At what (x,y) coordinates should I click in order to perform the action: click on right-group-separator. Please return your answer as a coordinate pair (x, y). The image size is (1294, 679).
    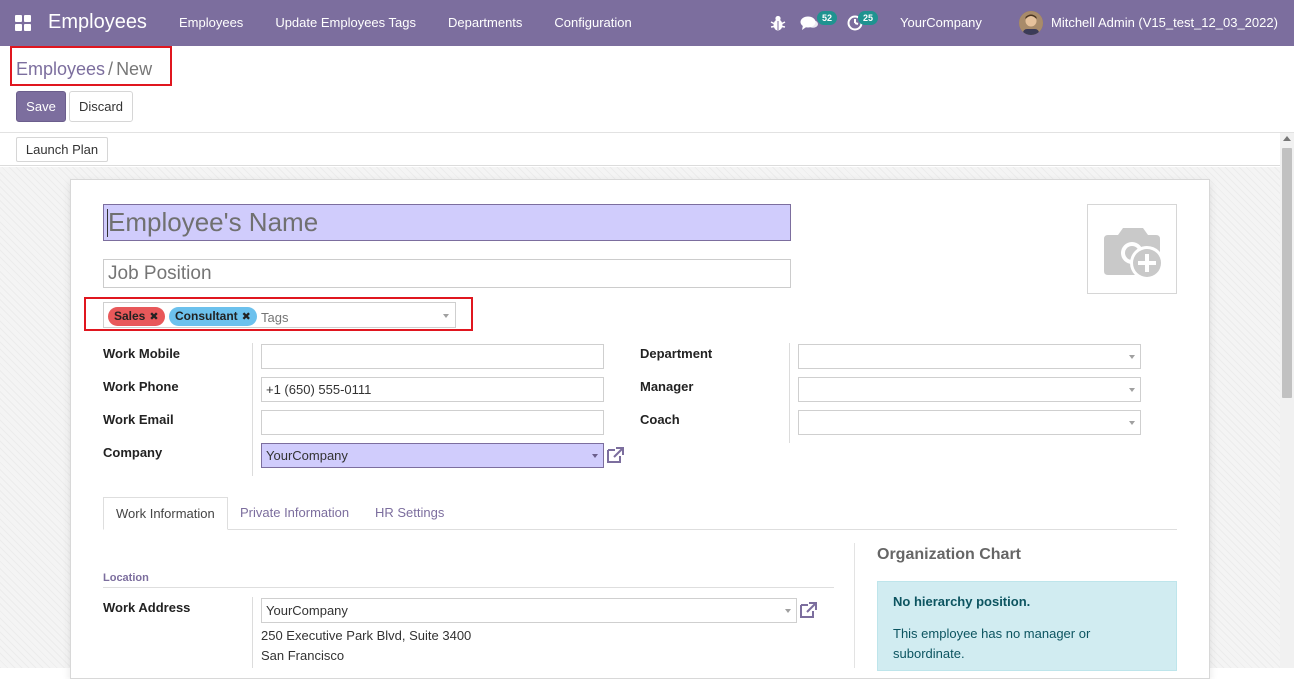
    Looking at the image, I should click on (789, 393).